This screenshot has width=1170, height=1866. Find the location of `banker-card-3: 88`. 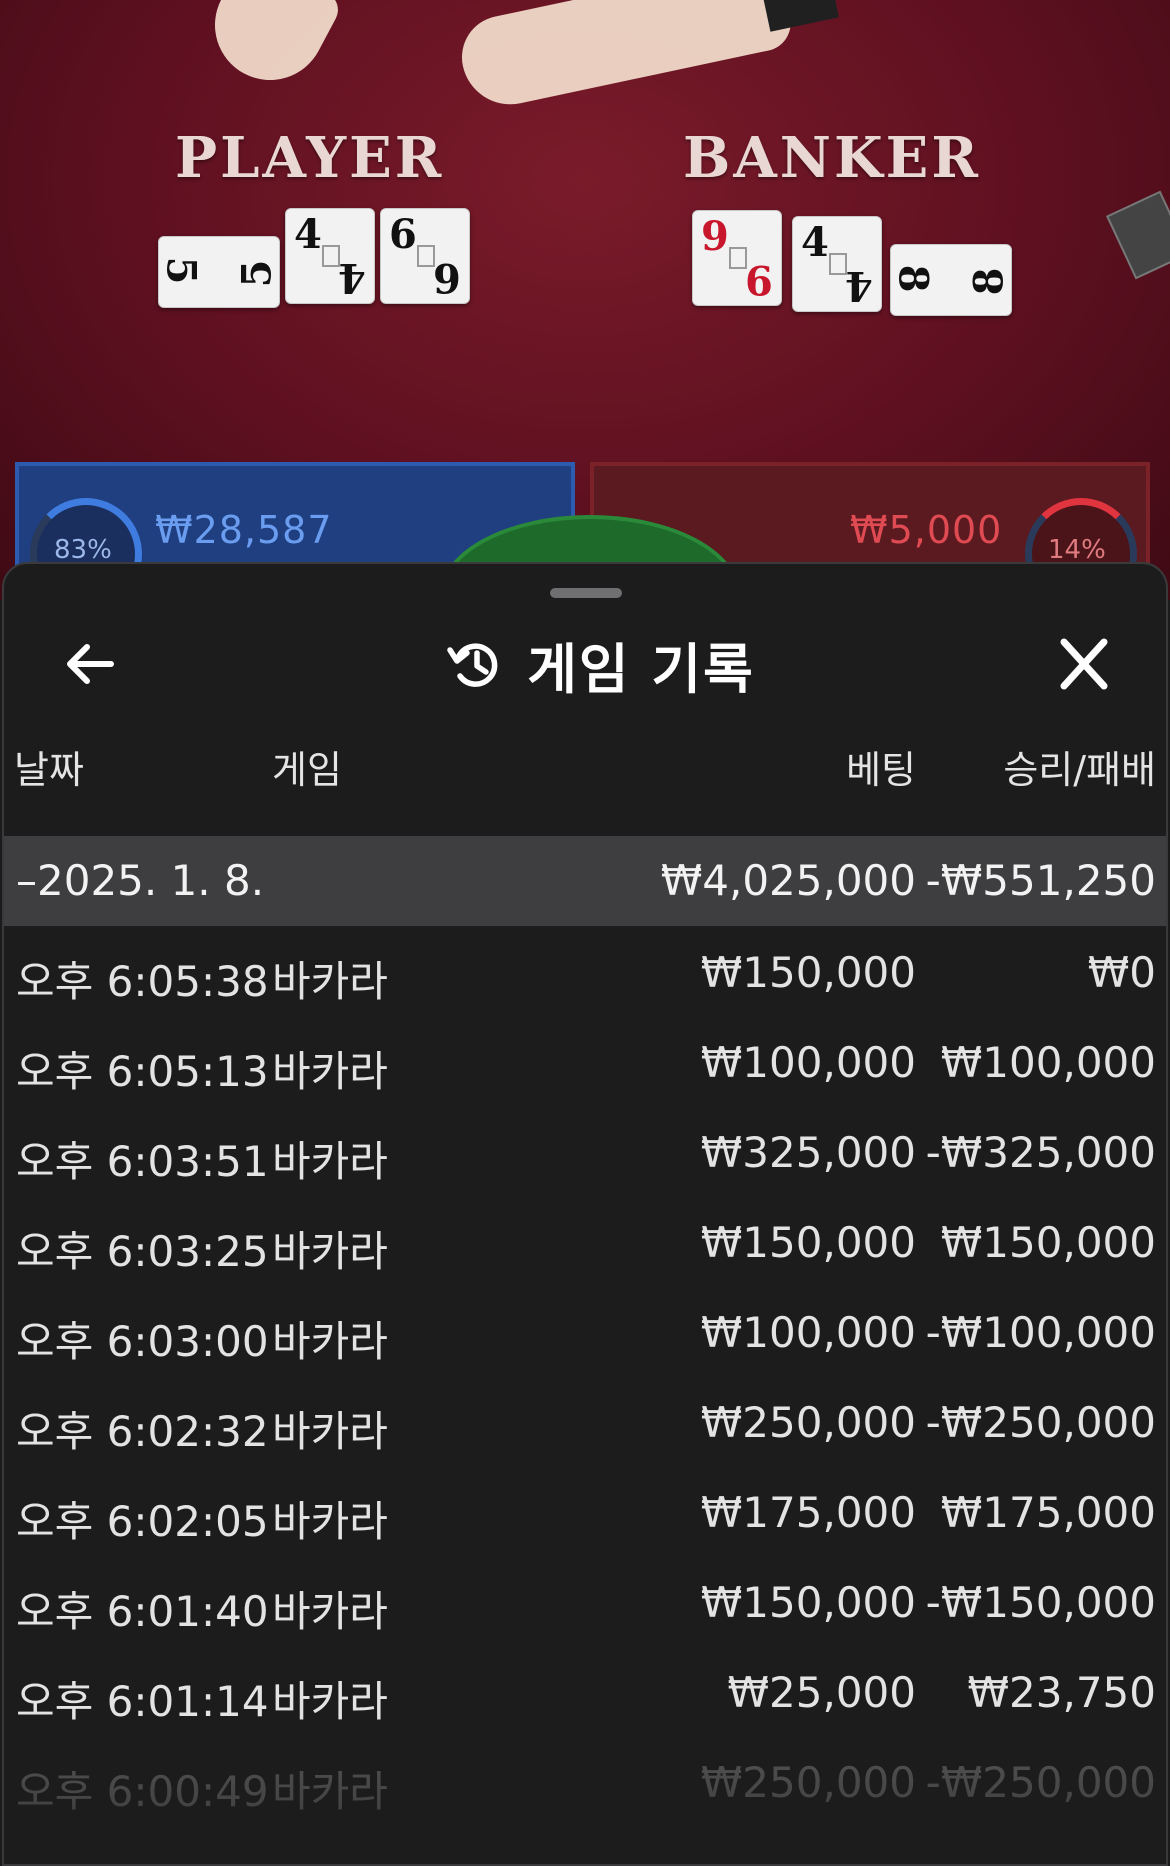

banker-card-3: 88 is located at coordinates (951, 280).